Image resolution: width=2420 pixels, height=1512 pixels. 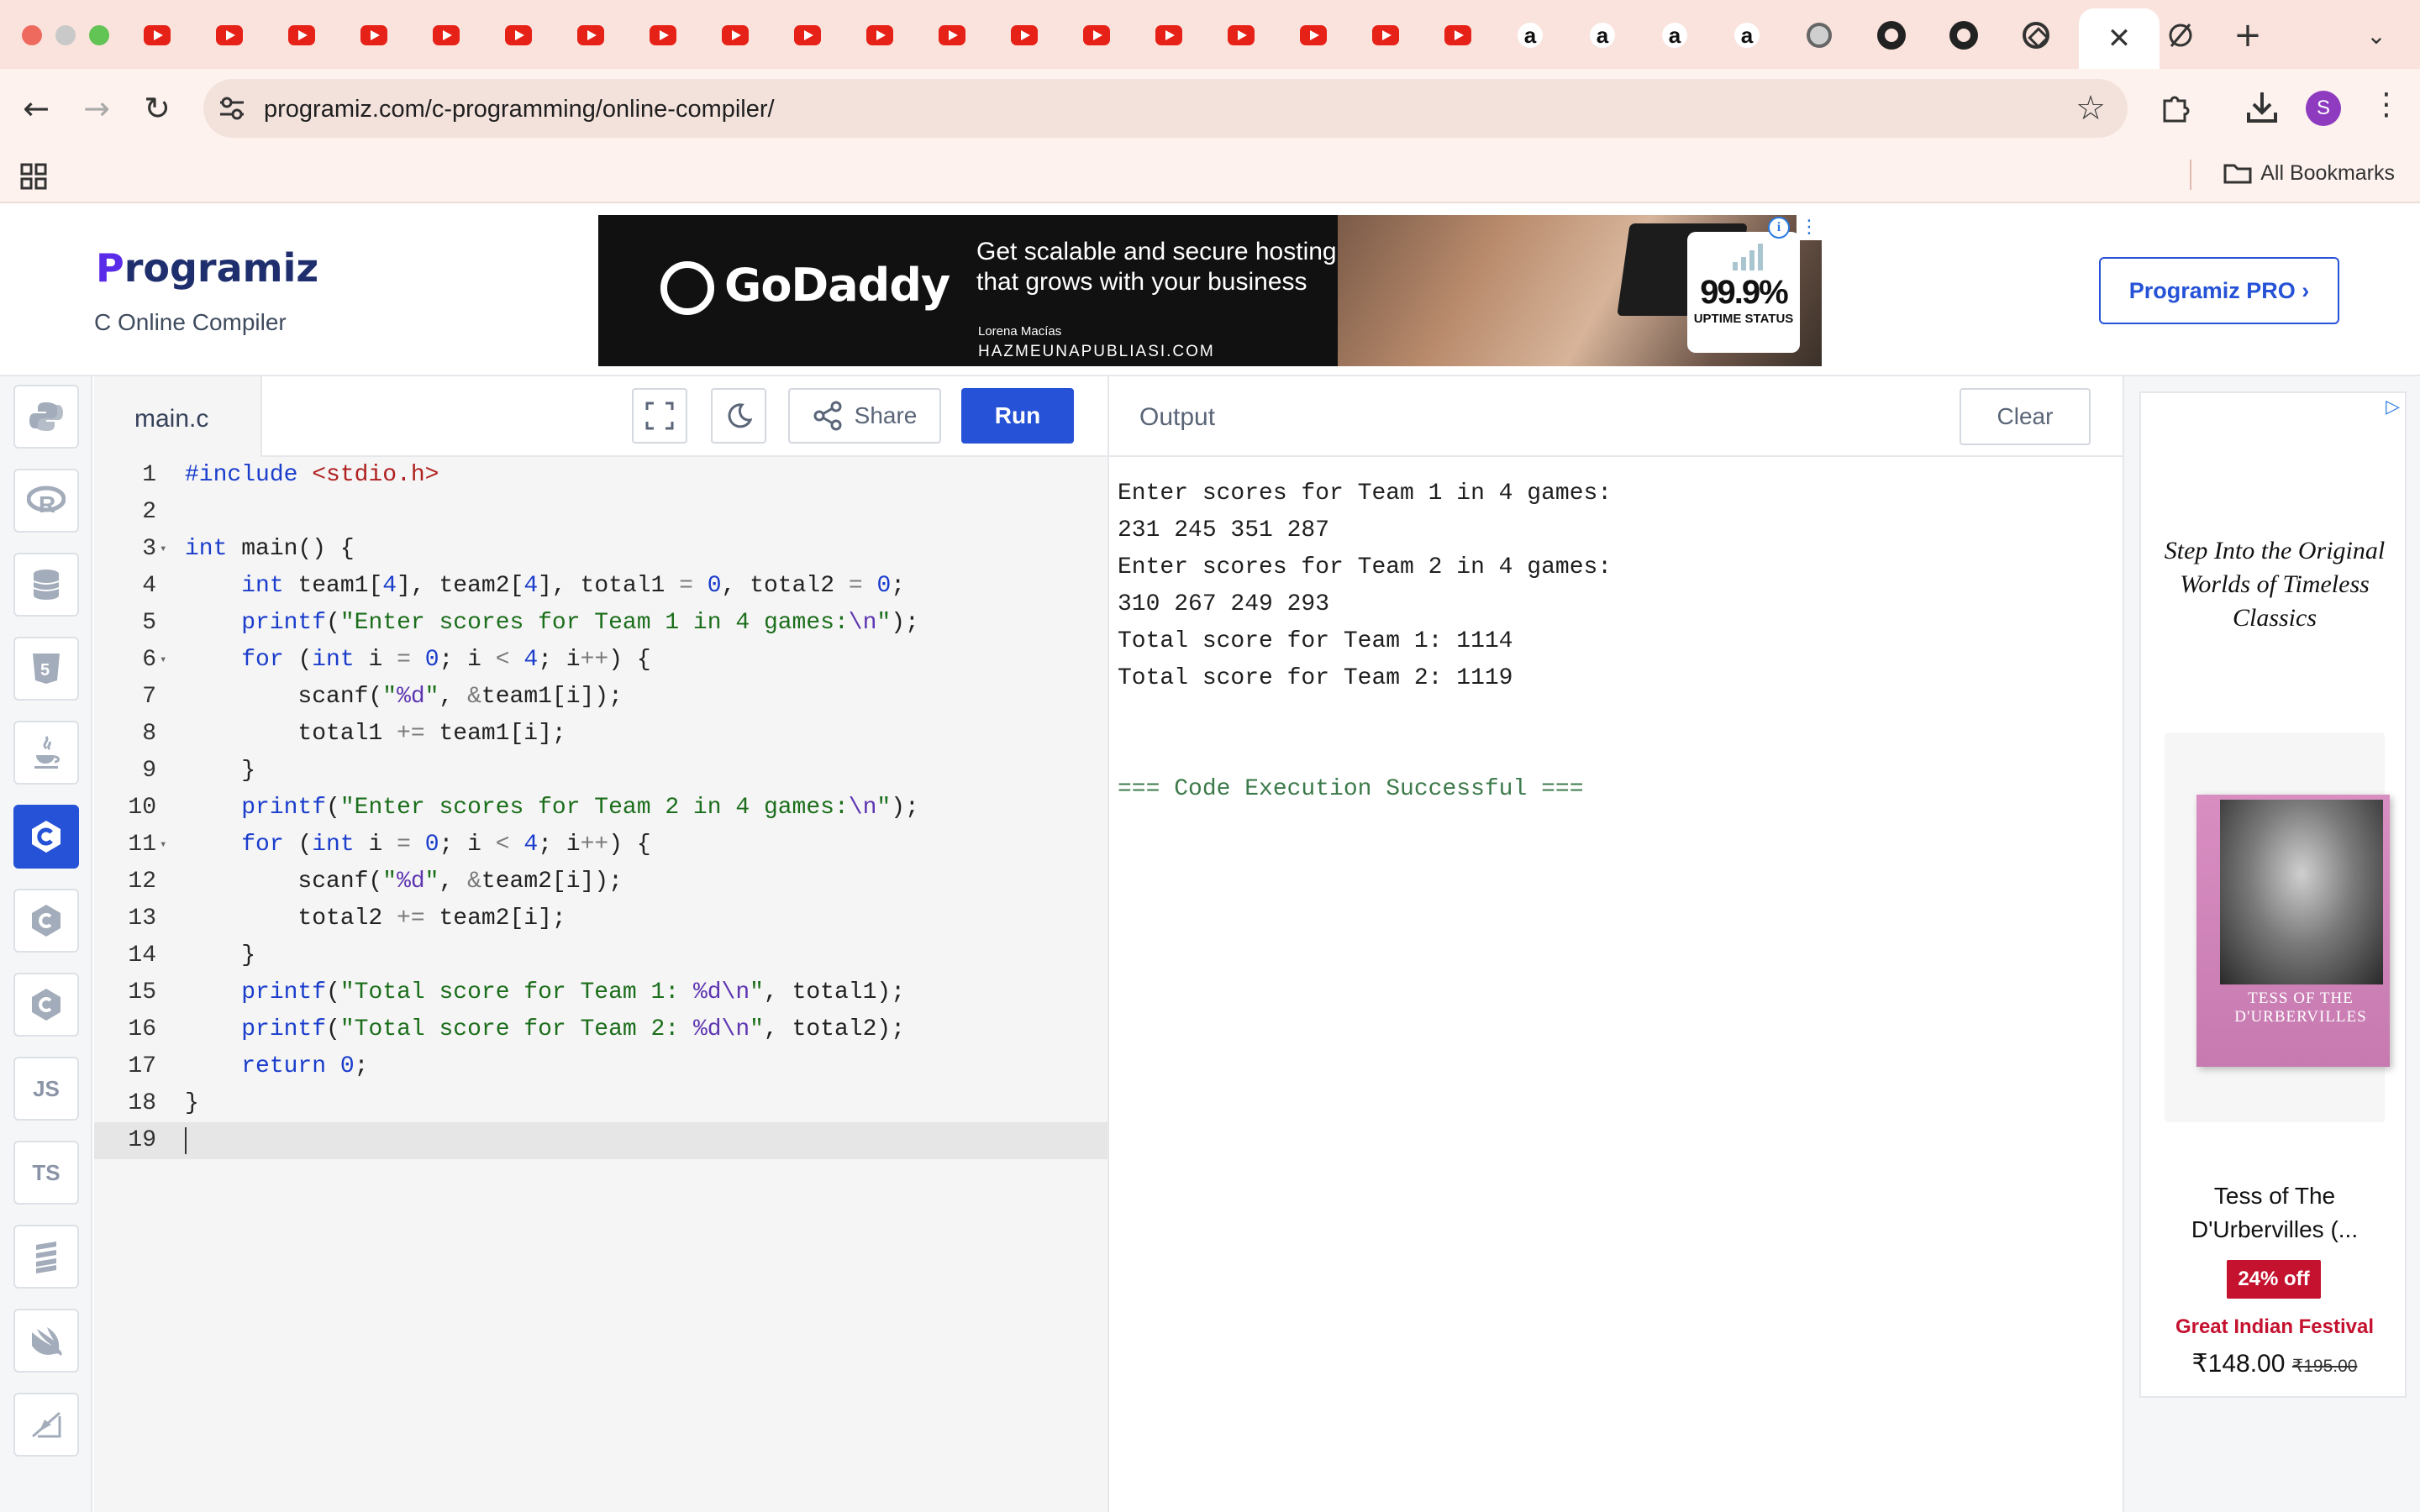 I want to click on ad-choices-icon: ▷, so click(x=2393, y=406).